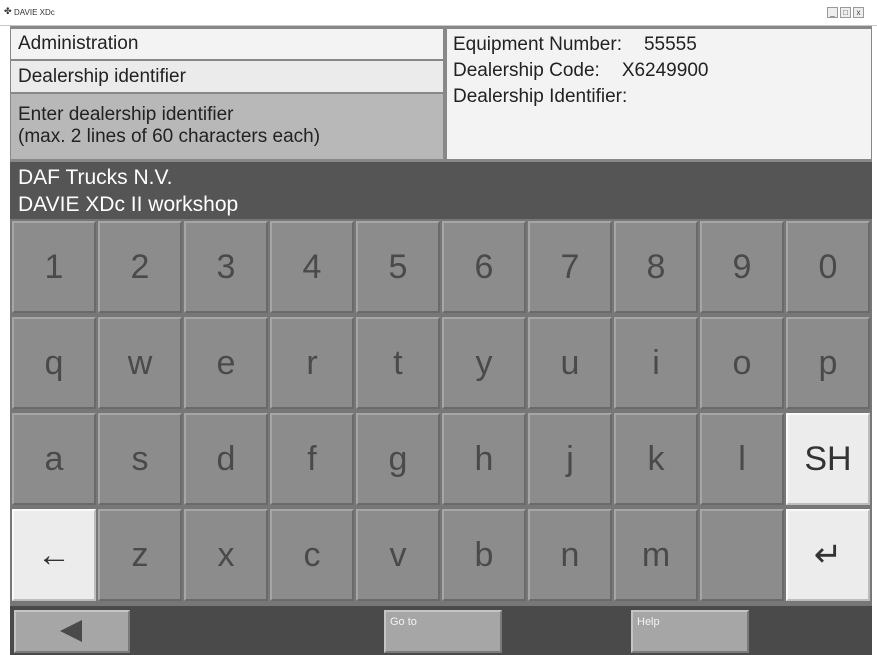  What do you see at coordinates (656, 459) in the screenshot?
I see `key-k: k` at bounding box center [656, 459].